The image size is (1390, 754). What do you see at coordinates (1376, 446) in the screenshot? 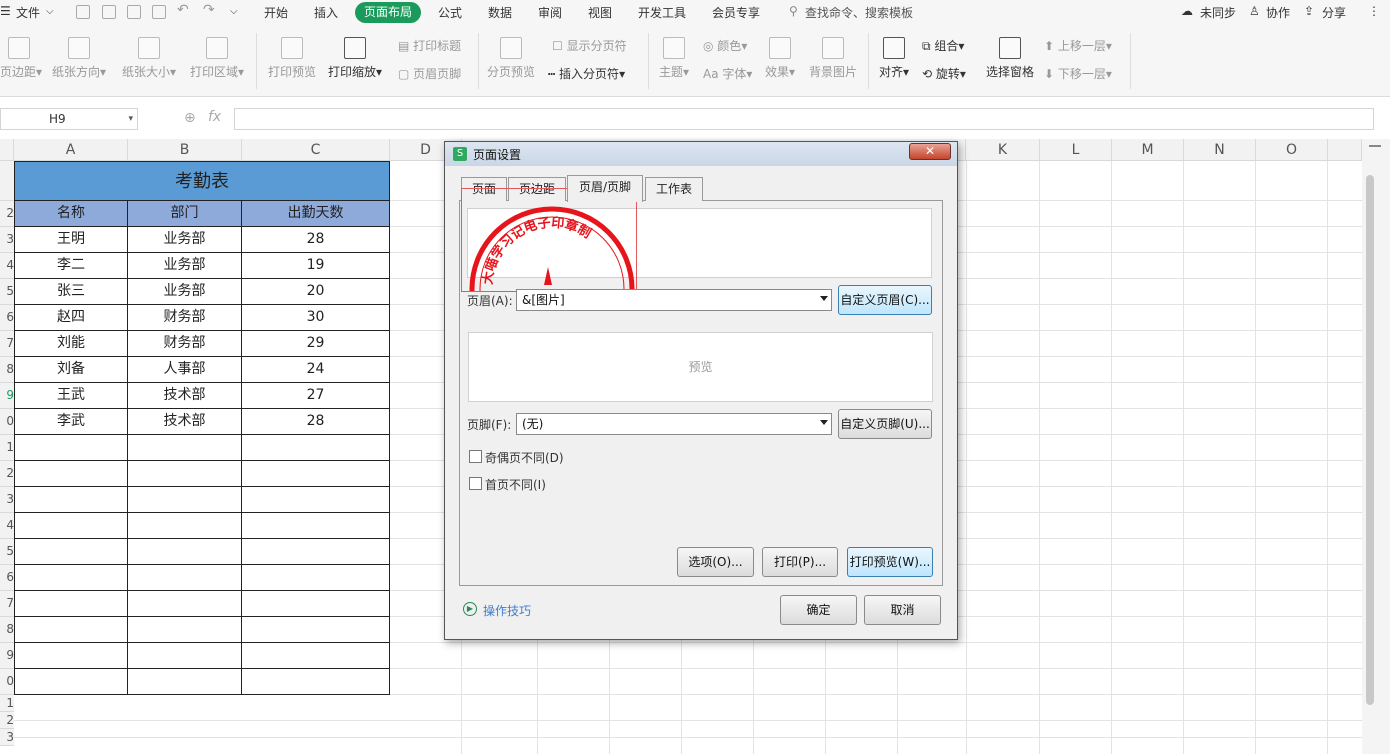
I see `vertical-scrollbar` at bounding box center [1376, 446].